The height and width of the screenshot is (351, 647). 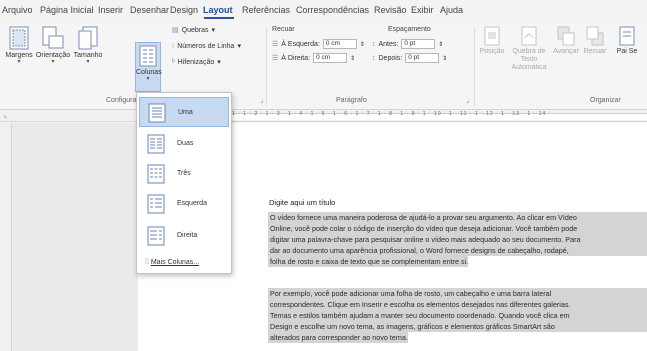 I want to click on breaks-button: ▤ Quebras ▾, so click(x=193, y=30).